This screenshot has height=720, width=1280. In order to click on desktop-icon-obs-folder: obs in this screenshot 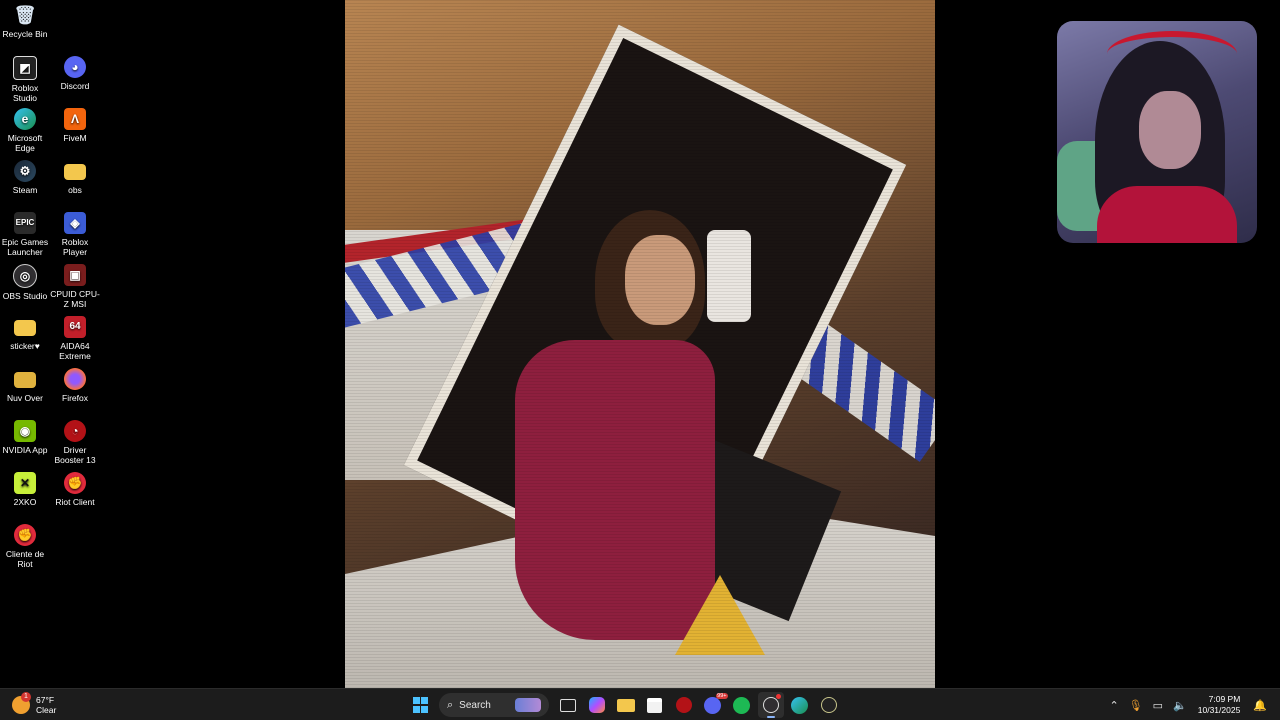, I will do `click(75, 177)`.